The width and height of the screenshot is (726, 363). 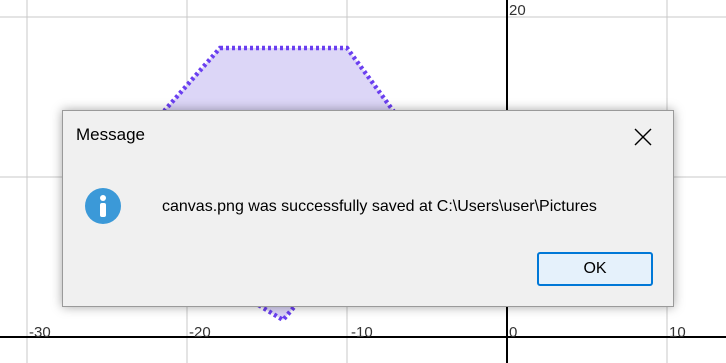 What do you see at coordinates (103, 206) in the screenshot?
I see `info-icon` at bounding box center [103, 206].